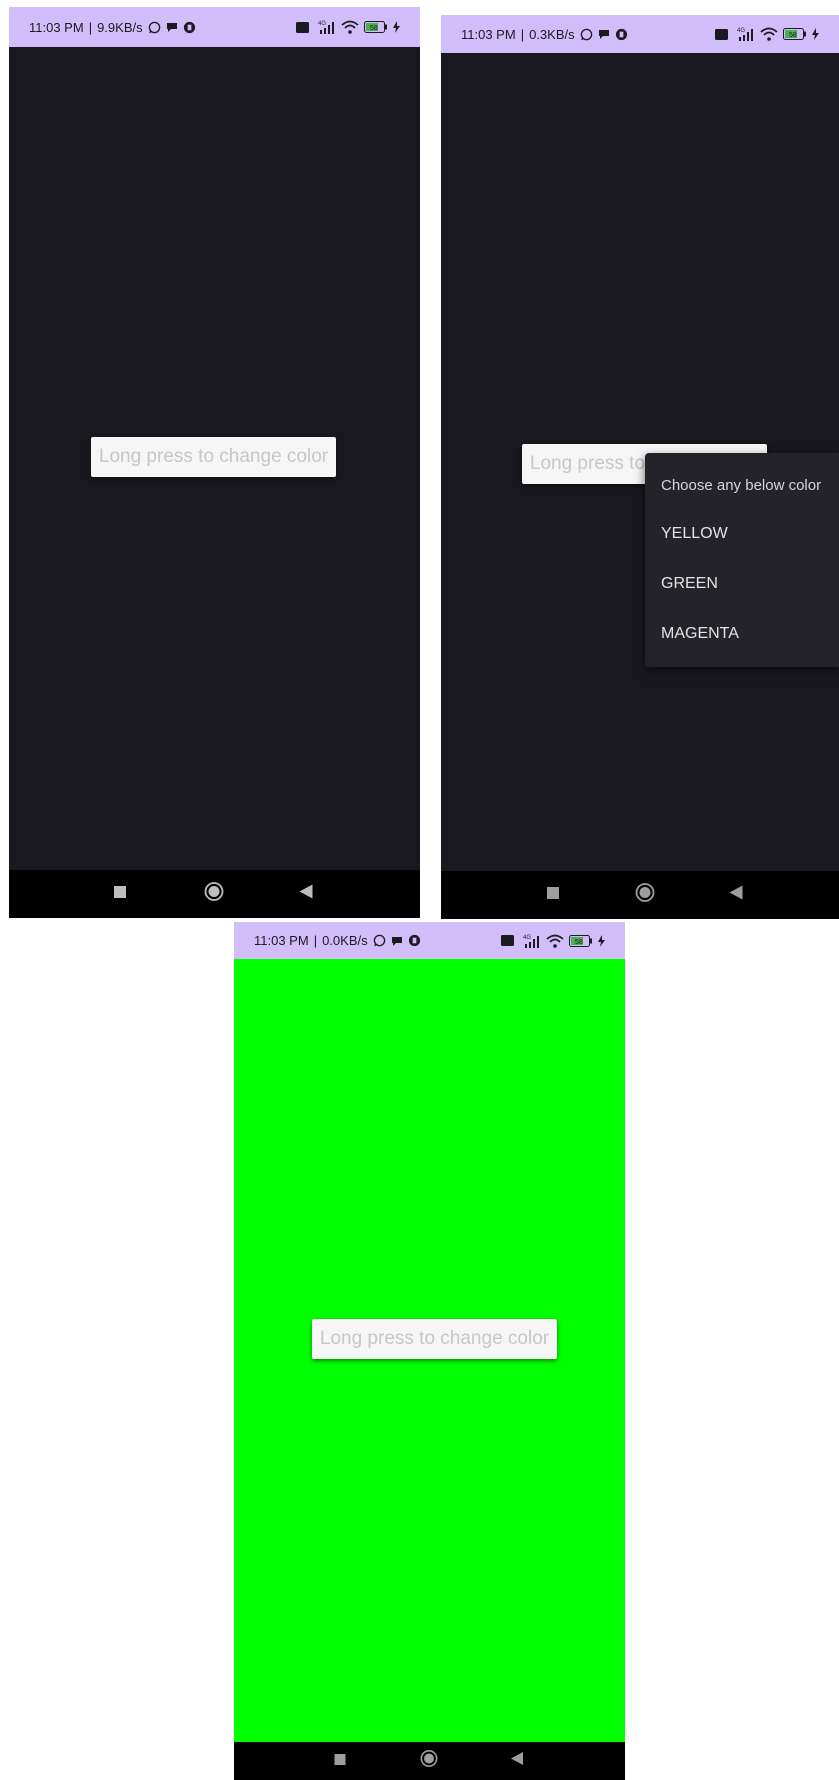 Image resolution: width=839 pixels, height=1780 pixels. I want to click on network-speed: 0.0KB/s, so click(345, 940).